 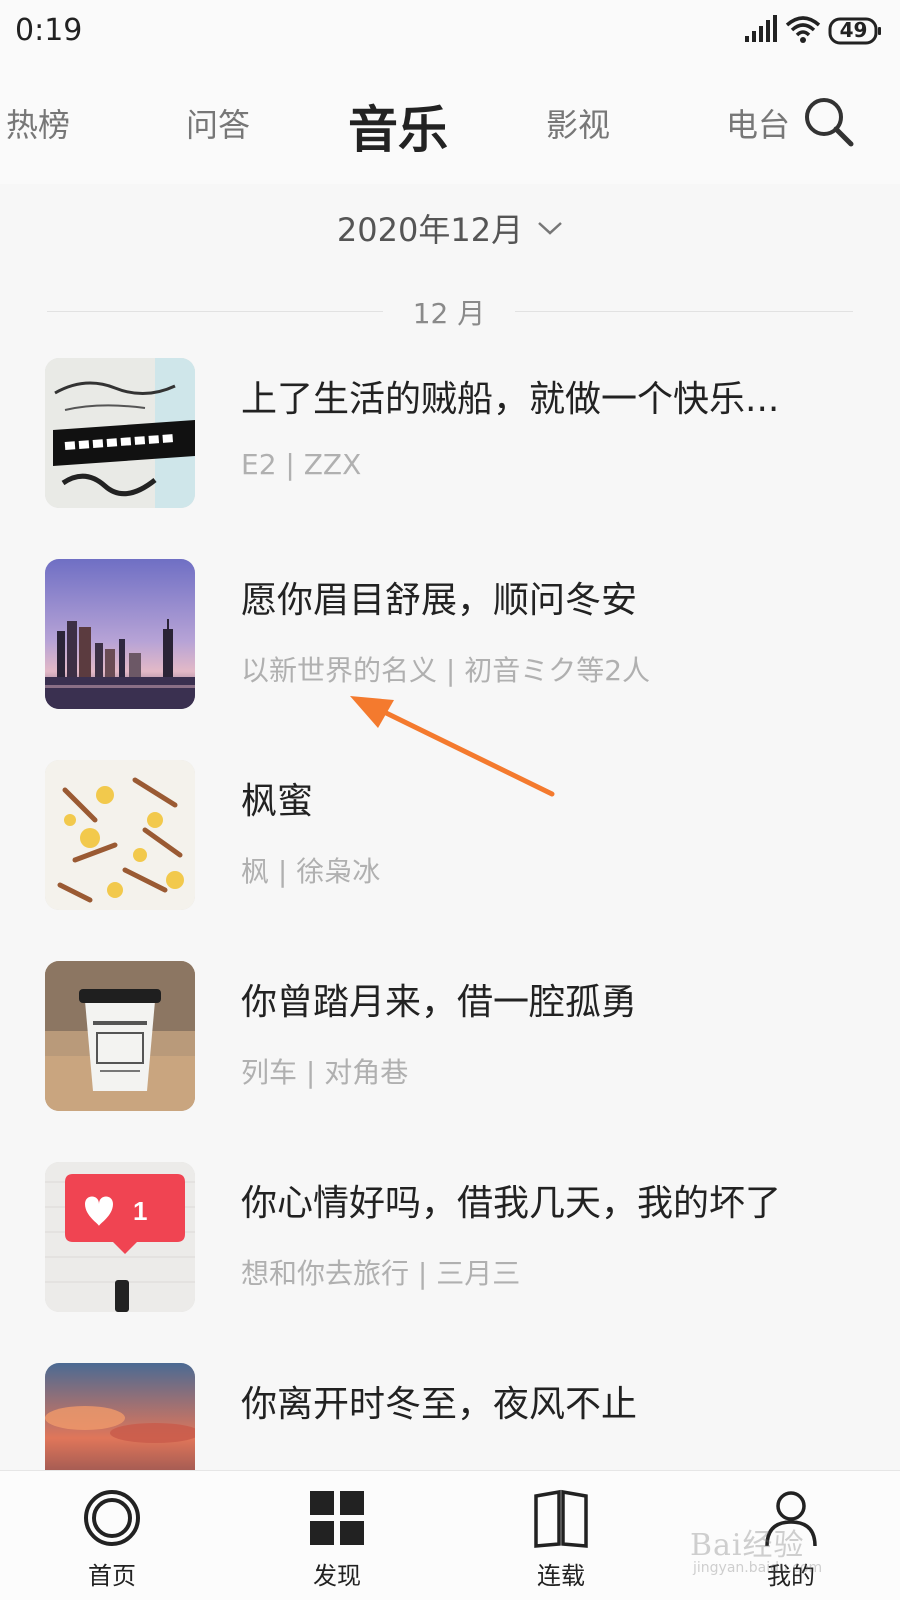 What do you see at coordinates (120, 835) in the screenshot?
I see `cover-image-cinnamon-lemon` at bounding box center [120, 835].